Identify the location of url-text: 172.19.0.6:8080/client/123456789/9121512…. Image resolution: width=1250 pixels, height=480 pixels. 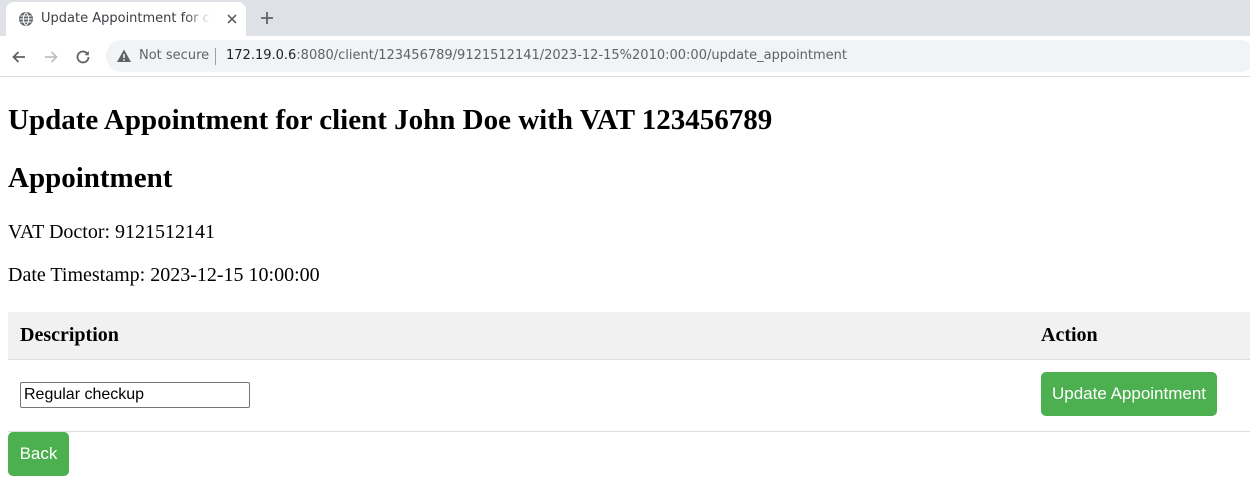
(536, 55).